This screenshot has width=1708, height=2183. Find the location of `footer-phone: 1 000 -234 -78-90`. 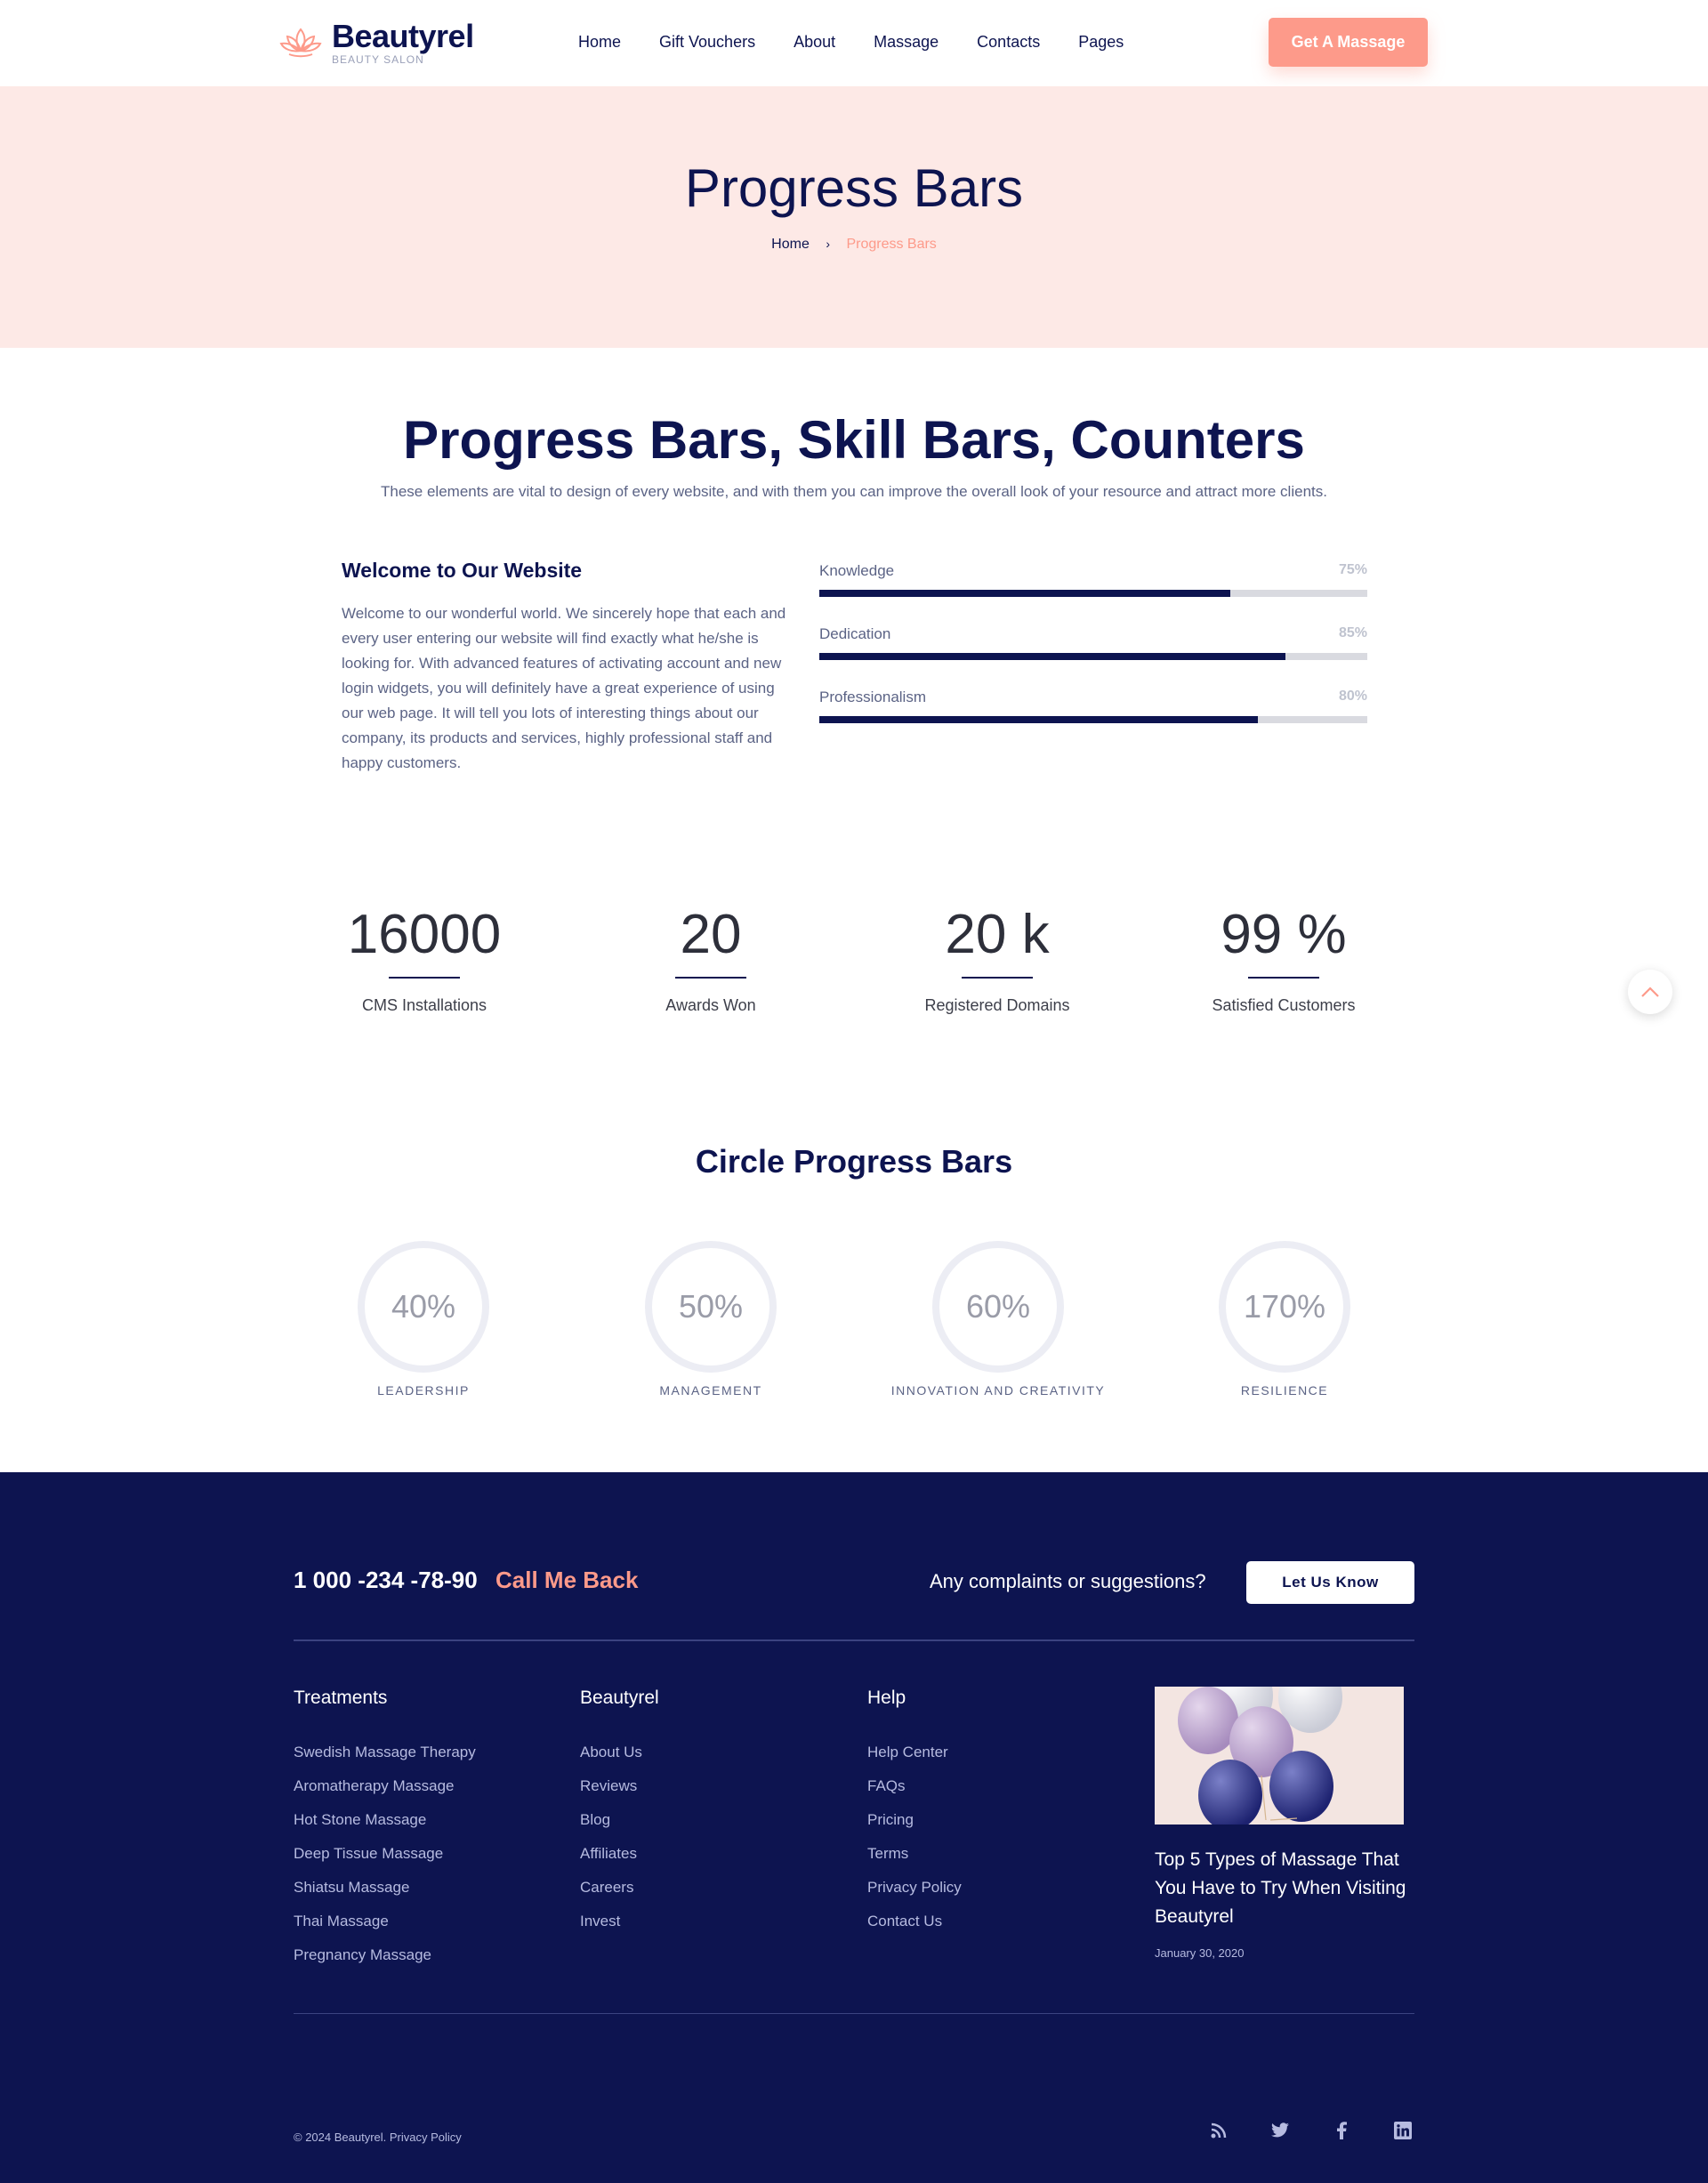

footer-phone: 1 000 -234 -78-90 is located at coordinates (386, 1580).